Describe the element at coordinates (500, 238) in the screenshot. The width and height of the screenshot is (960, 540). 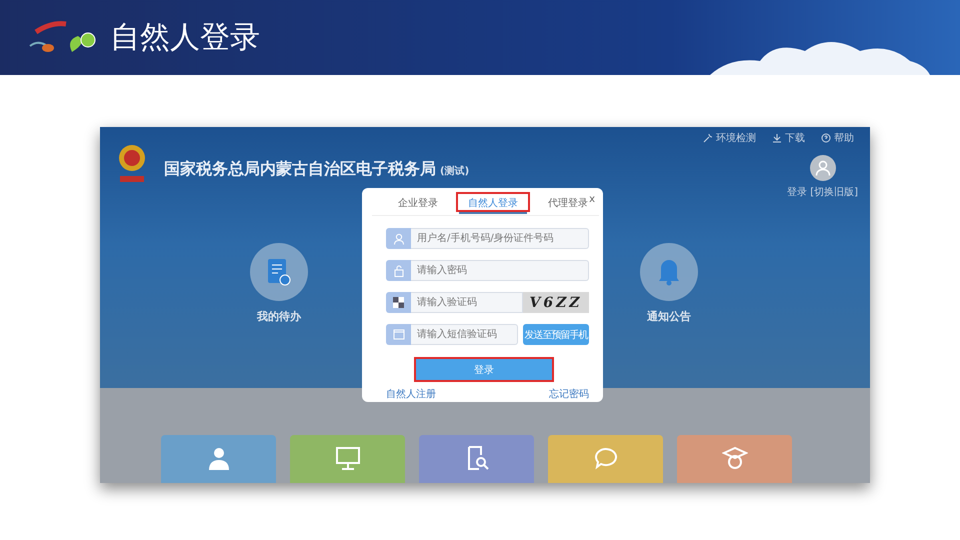
I see `input-field: 用户名/手机号码/身份证件号码` at that location.